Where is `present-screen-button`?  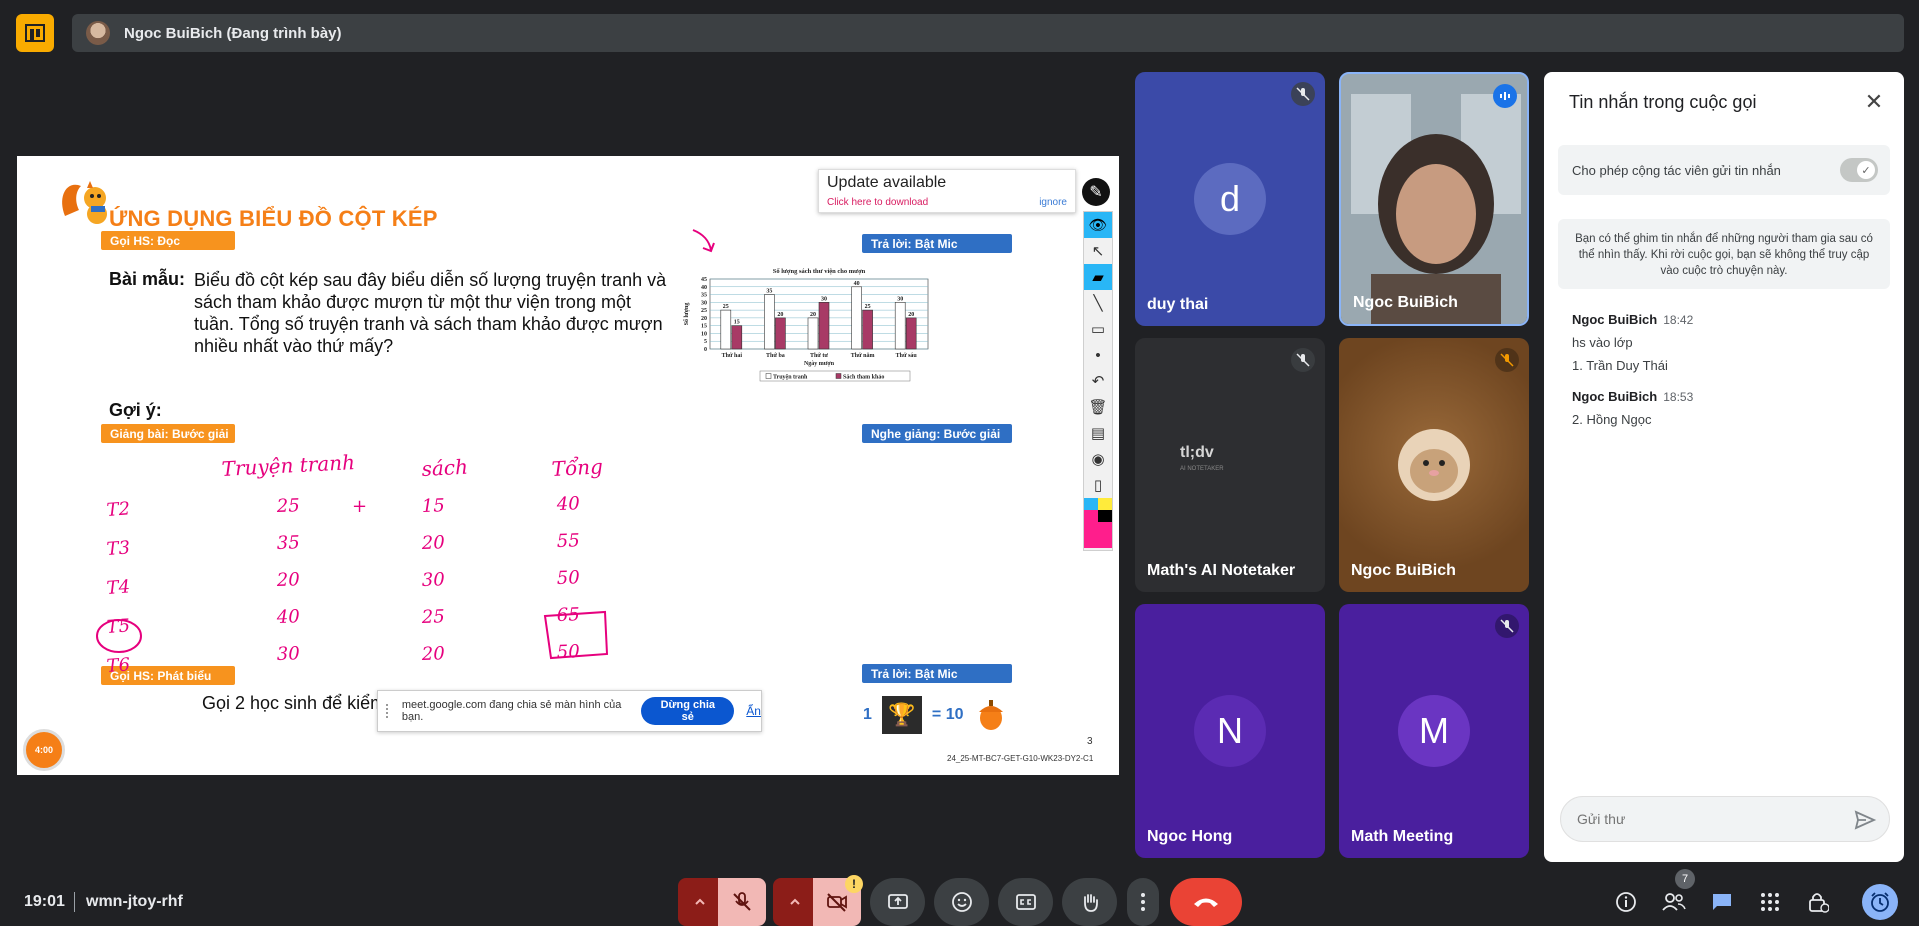
present-screen-button is located at coordinates (897, 902).